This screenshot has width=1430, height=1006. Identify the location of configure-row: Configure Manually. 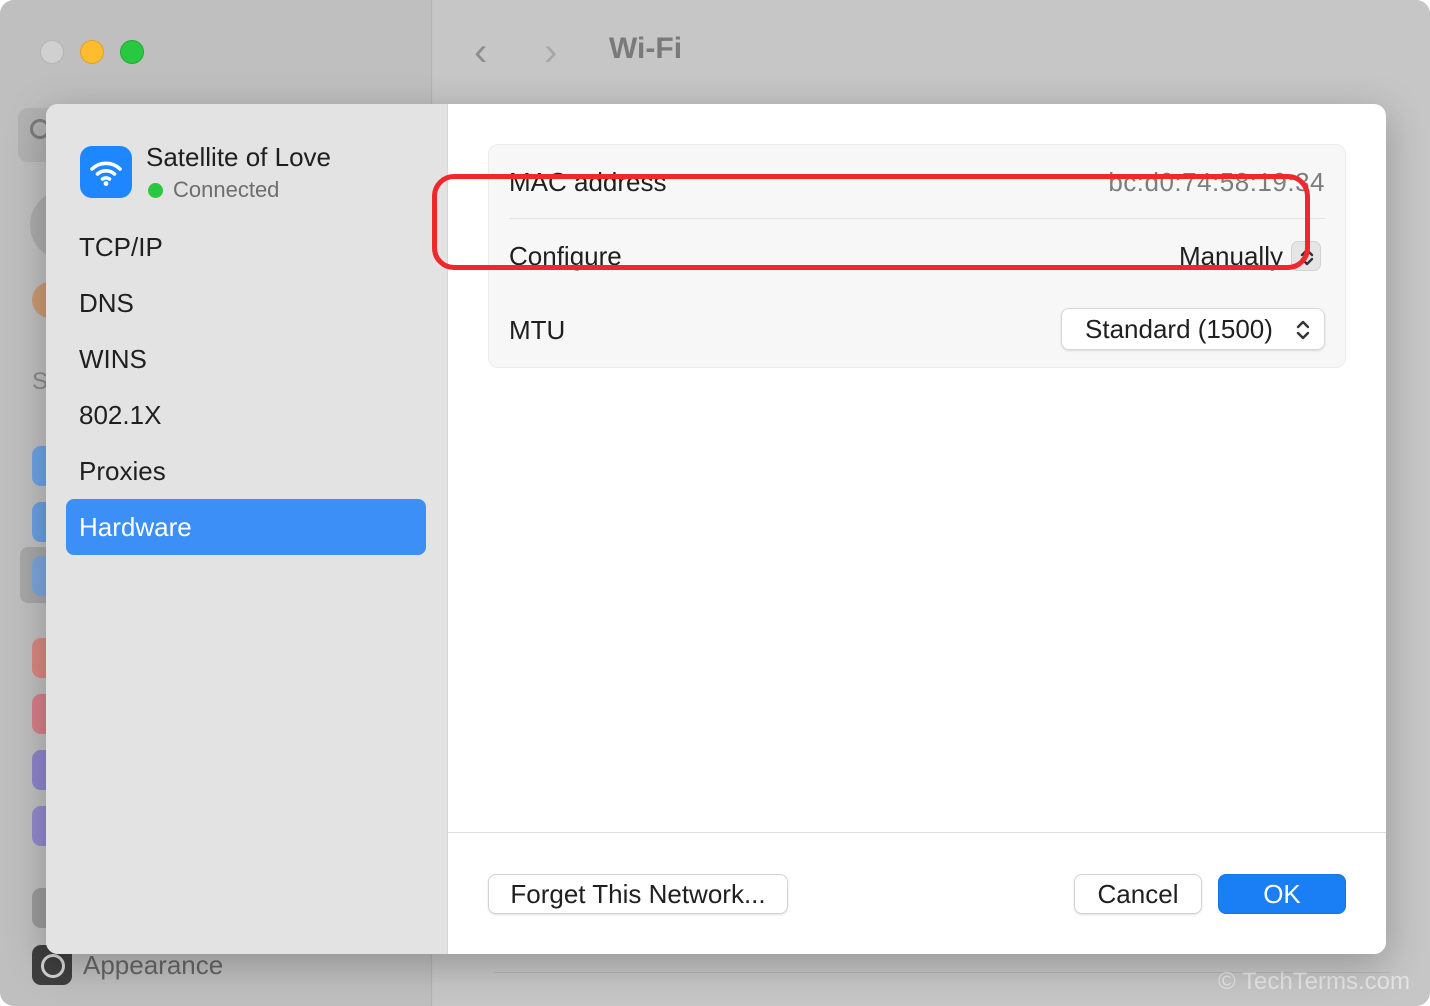
(917, 256).